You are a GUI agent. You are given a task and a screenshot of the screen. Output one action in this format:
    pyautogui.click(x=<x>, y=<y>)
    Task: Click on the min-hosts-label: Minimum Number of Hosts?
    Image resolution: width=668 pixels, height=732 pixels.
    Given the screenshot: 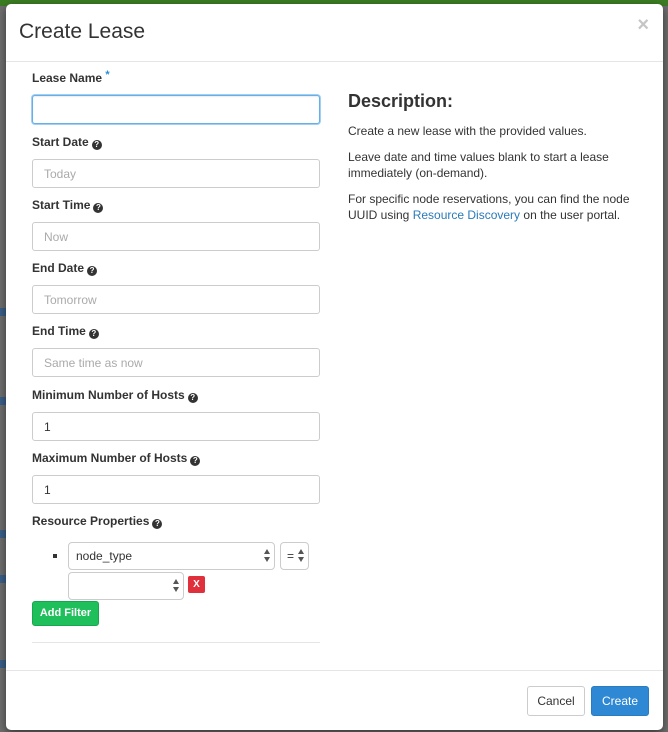 What is the action you would take?
    pyautogui.click(x=176, y=395)
    